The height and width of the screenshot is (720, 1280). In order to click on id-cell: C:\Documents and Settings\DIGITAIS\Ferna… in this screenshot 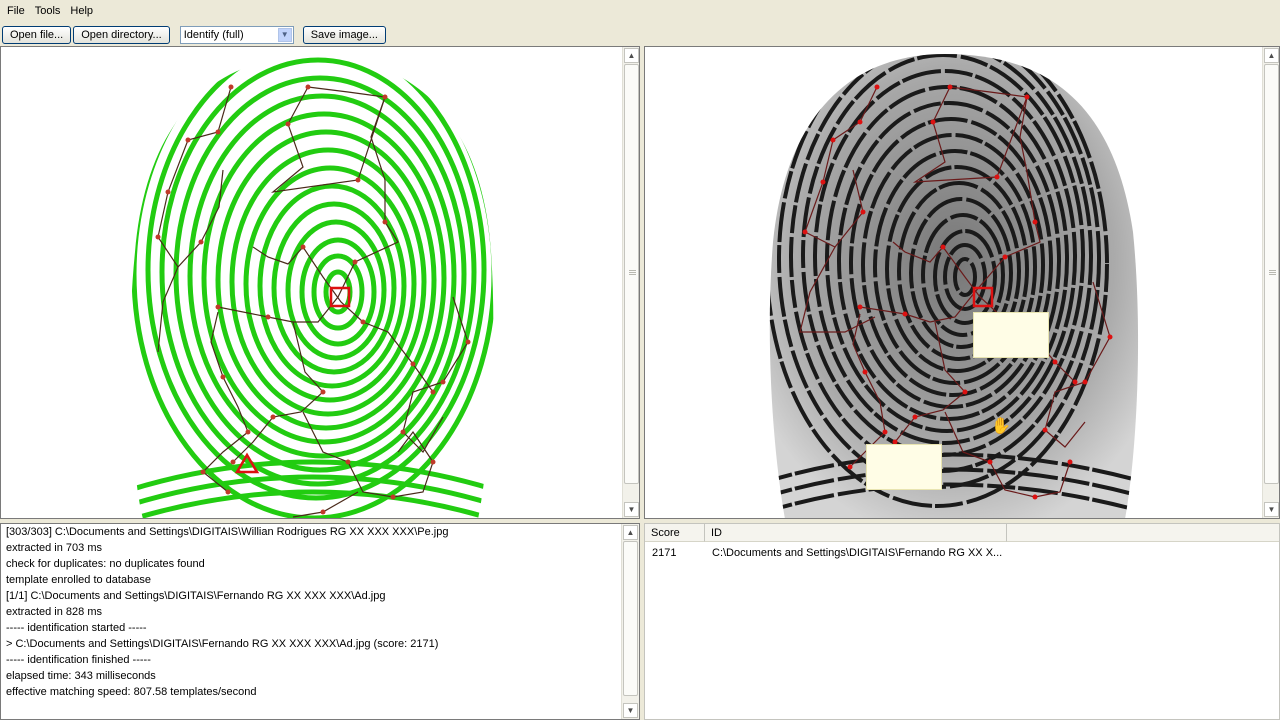, I will do `click(857, 553)`.